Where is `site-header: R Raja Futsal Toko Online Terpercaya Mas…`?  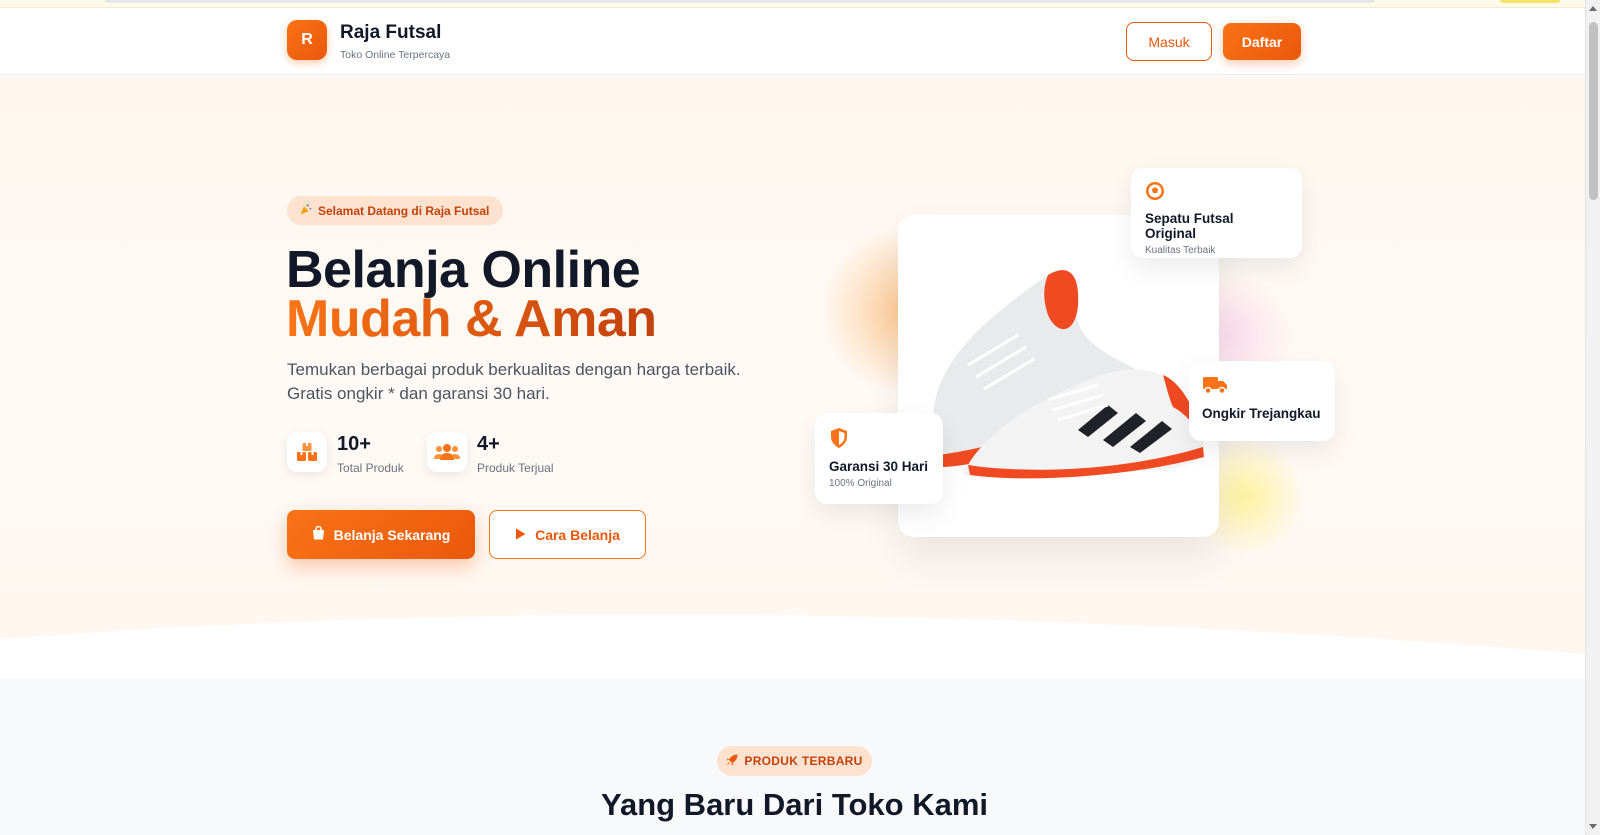
site-header: R Raja Futsal Toko Online Terpercaya Mas… is located at coordinates (792, 41).